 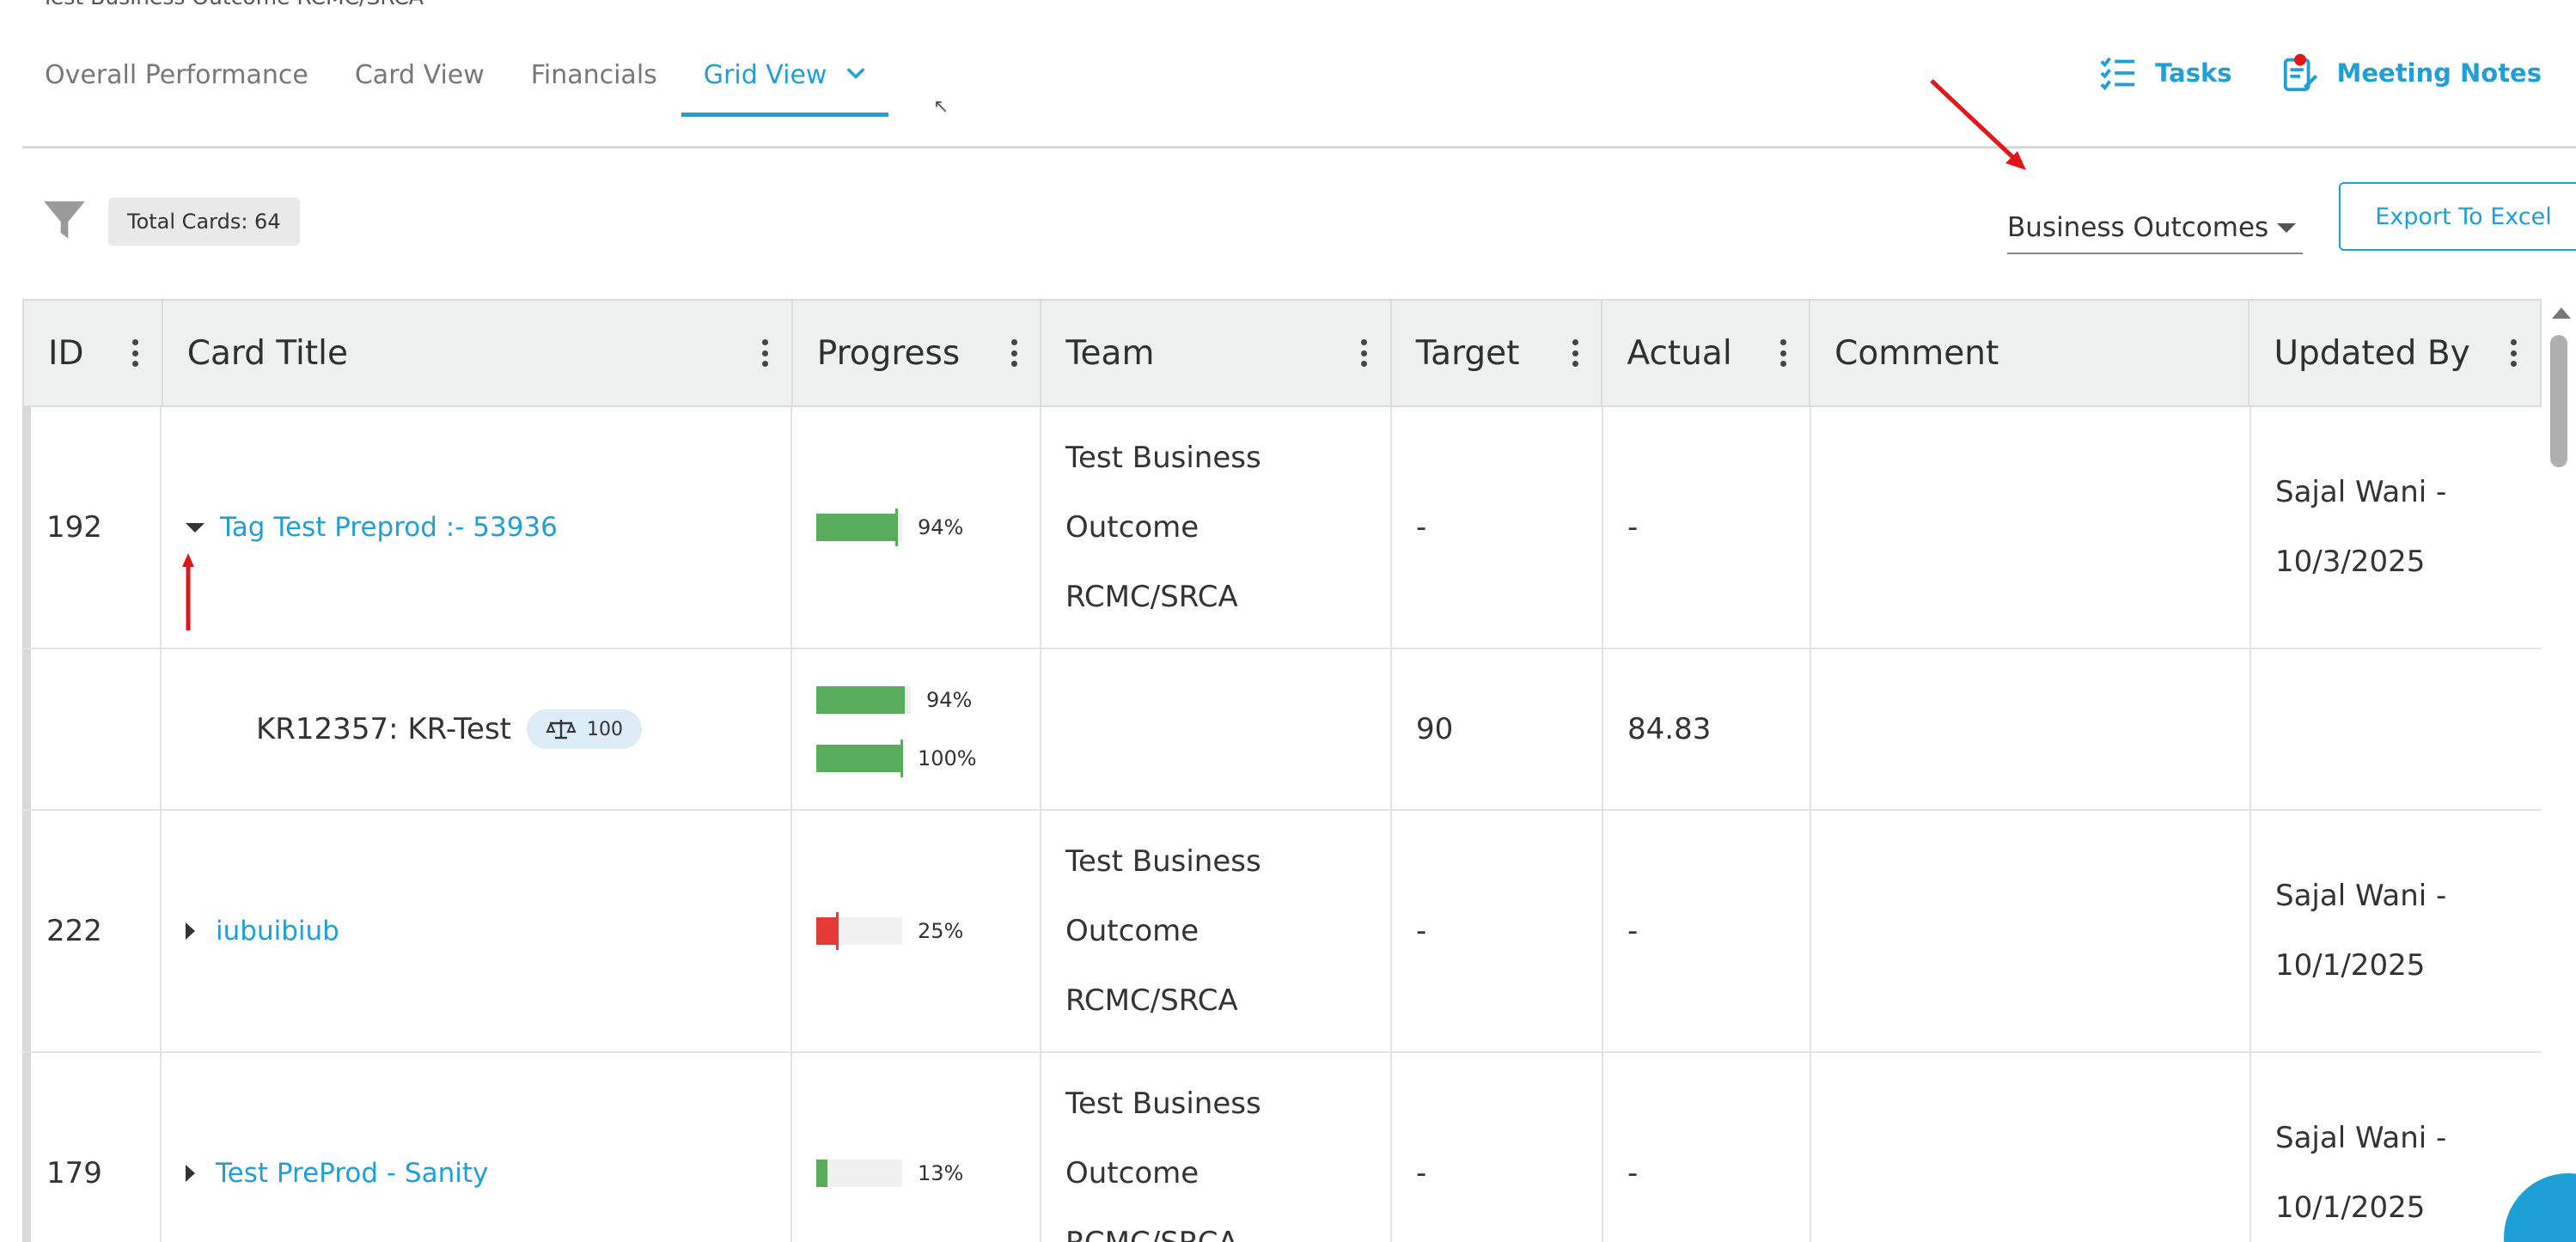 What do you see at coordinates (2372, 353) in the screenshot?
I see `column-header-label: Updated By` at bounding box center [2372, 353].